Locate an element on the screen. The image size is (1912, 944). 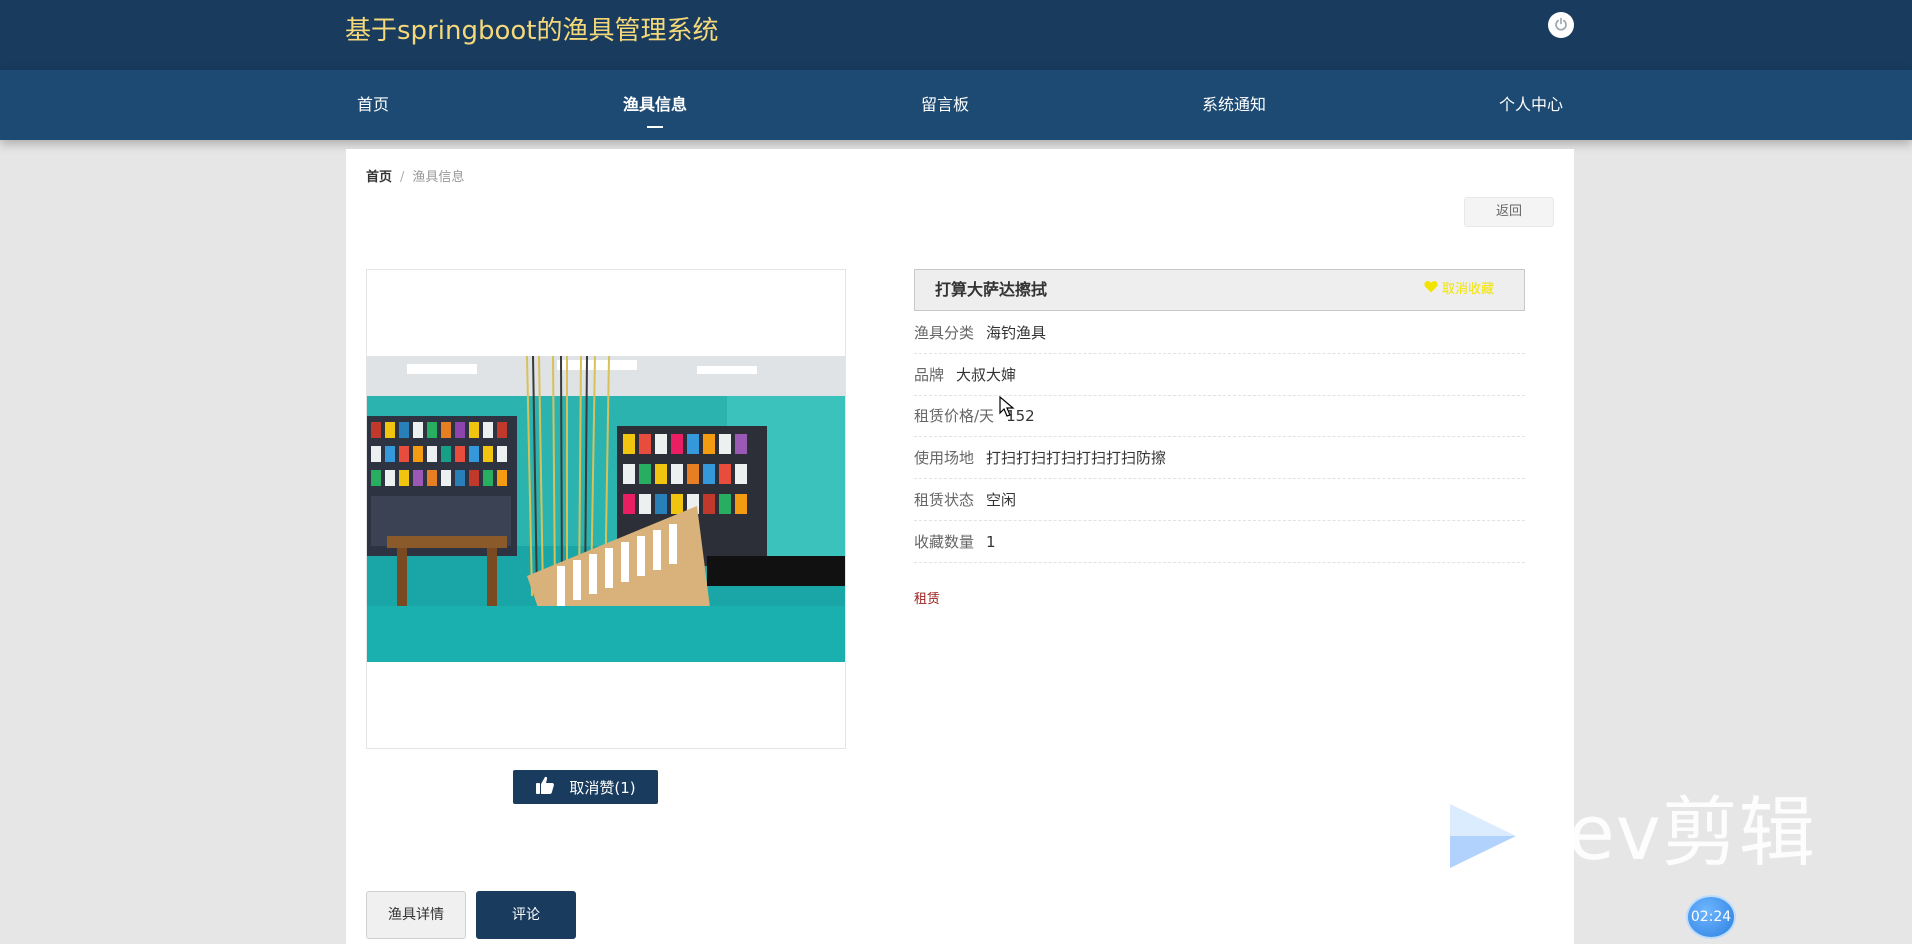
nav-item-label: 渔具信息 is located at coordinates (655, 104).